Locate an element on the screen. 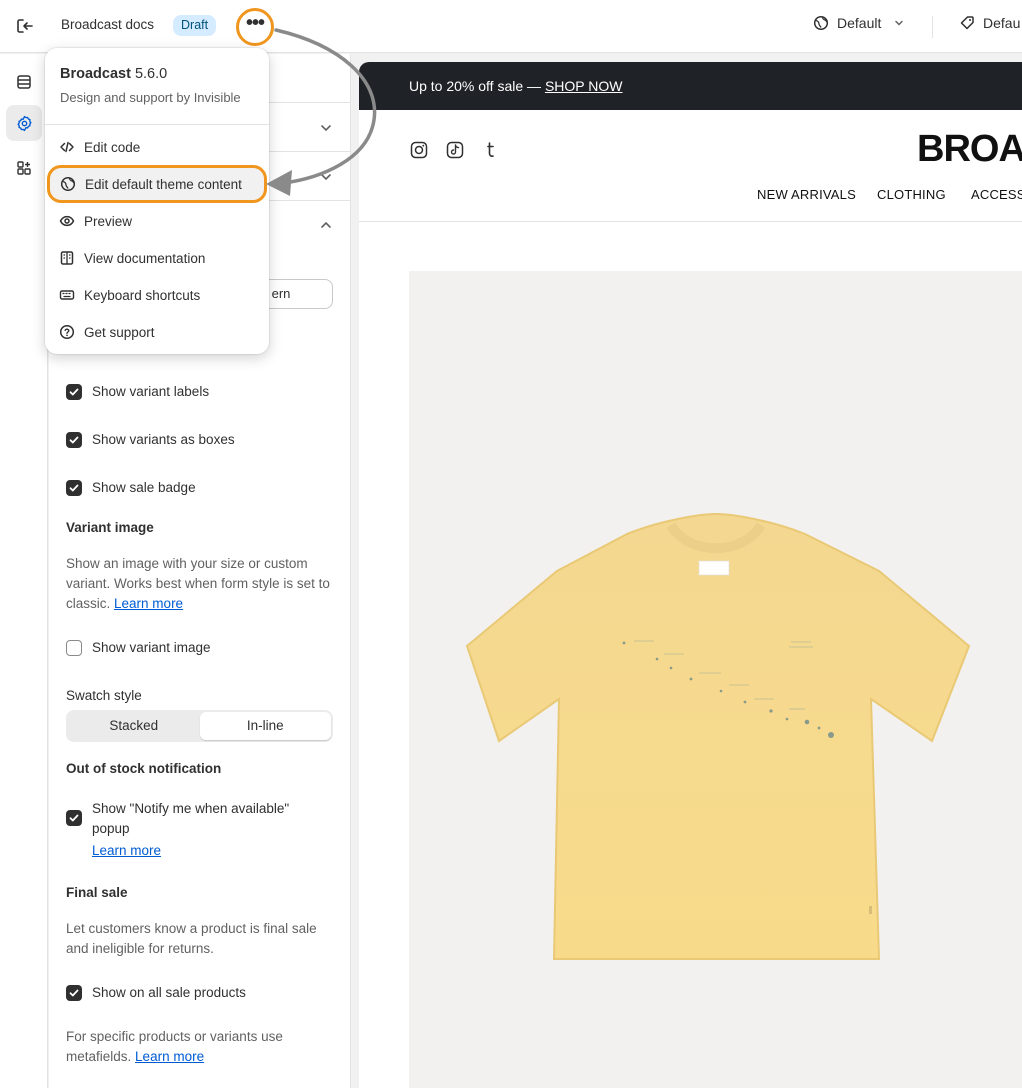  keyboard-icon is located at coordinates (67, 295).